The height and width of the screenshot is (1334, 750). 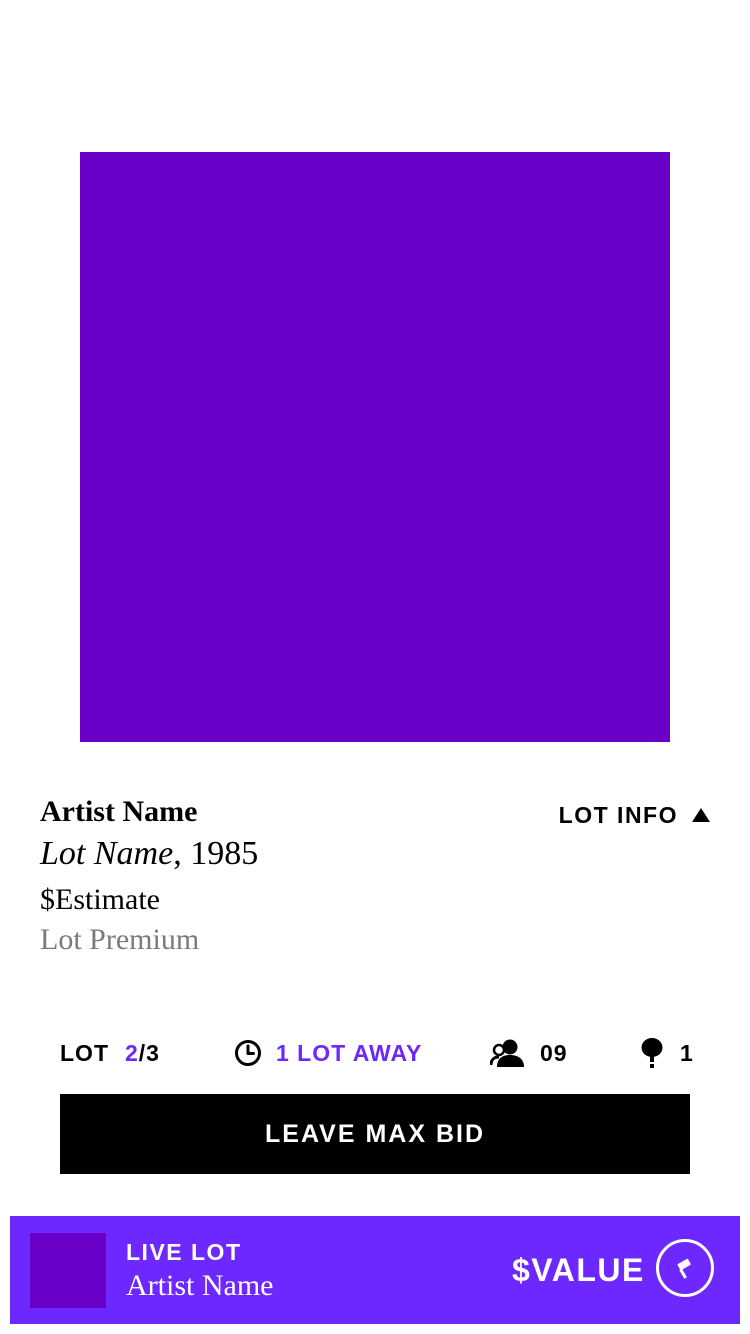 I want to click on bid-gavel-button, so click(x=685, y=1268).